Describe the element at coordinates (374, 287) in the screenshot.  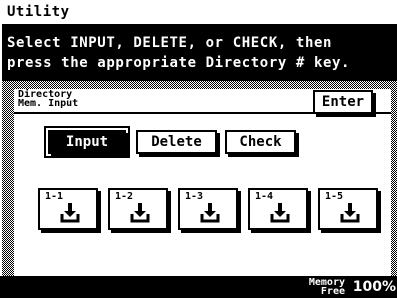
I see `memory-free-value: 100%` at that location.